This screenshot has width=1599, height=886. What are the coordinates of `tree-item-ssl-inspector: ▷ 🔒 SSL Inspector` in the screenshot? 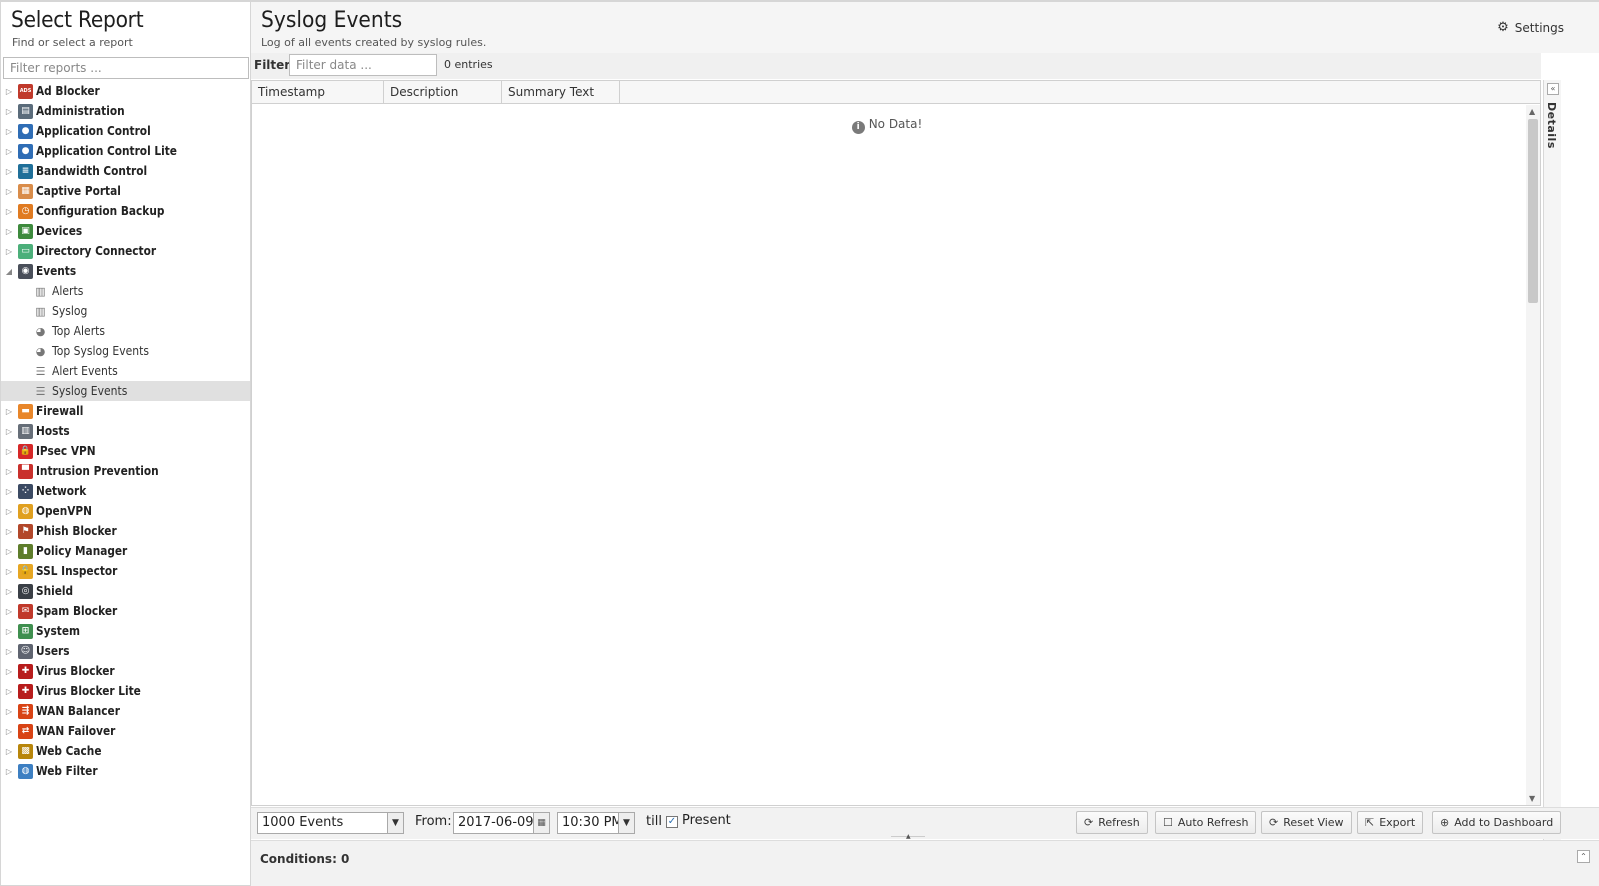 It's located at (125, 571).